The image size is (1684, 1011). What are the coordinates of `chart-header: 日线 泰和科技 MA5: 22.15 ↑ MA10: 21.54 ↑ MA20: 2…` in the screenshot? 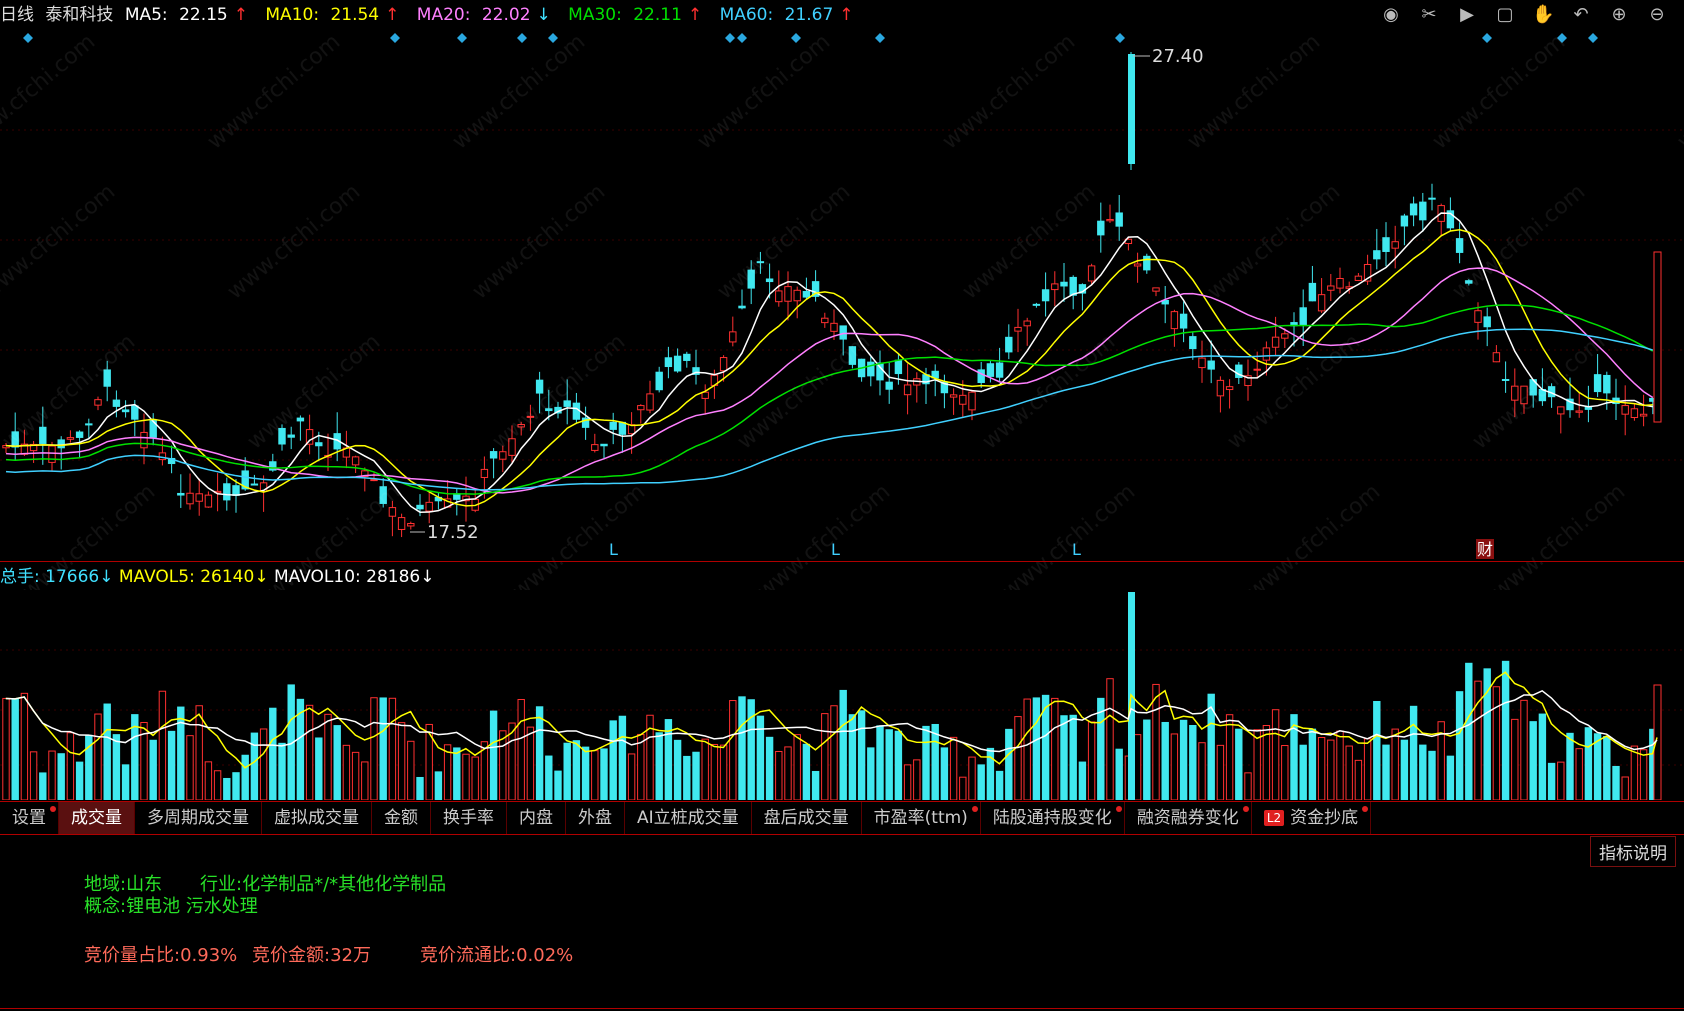 It's located at (842, 15).